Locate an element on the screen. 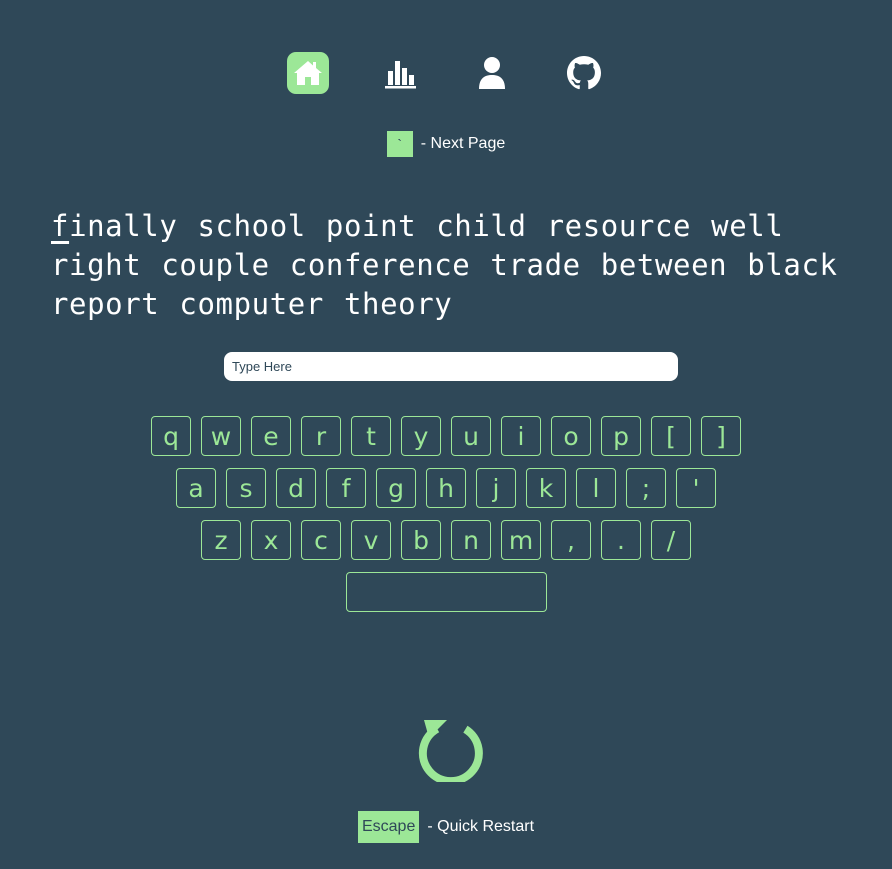  restart-icon is located at coordinates (450, 753).